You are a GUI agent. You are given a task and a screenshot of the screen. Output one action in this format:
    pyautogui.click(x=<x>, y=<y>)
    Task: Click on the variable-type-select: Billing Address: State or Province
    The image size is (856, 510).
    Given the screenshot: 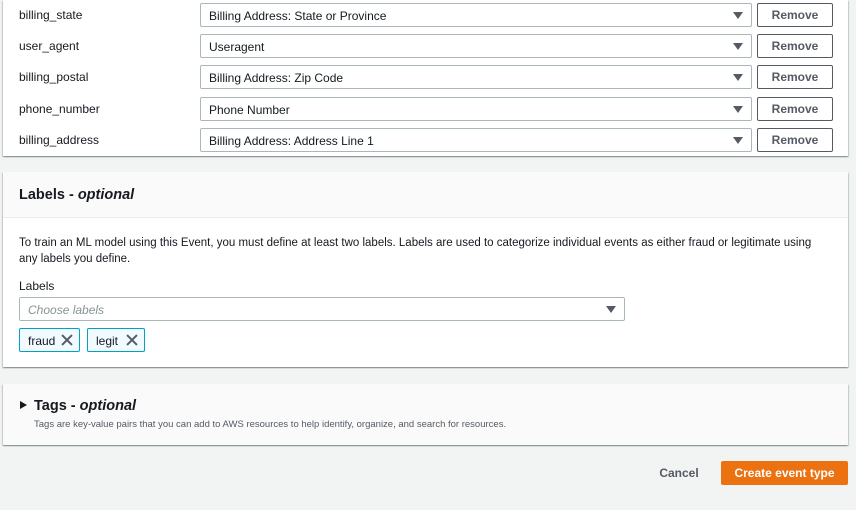 What is the action you would take?
    pyautogui.click(x=476, y=15)
    